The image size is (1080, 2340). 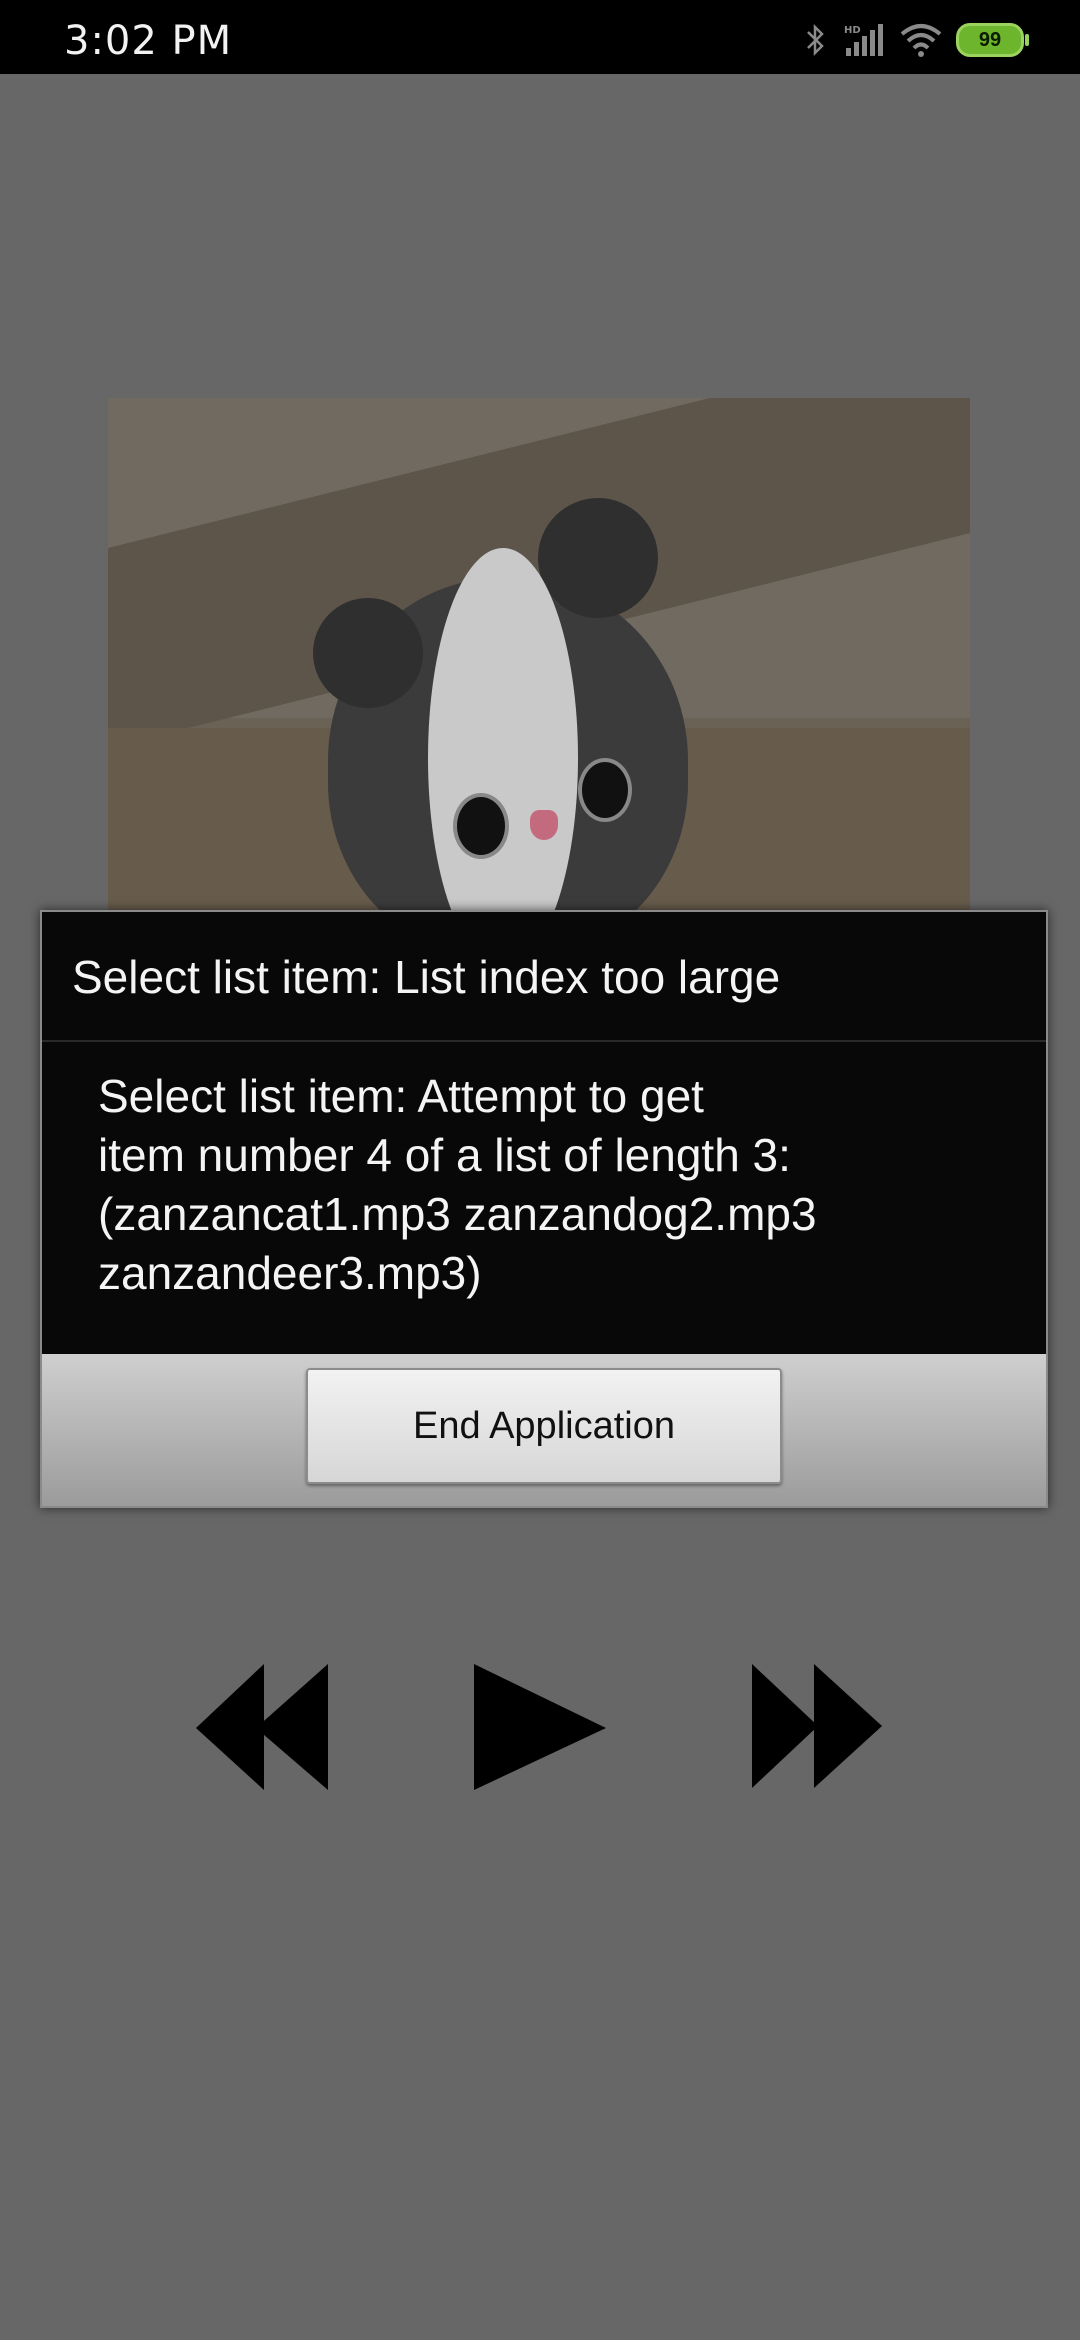 What do you see at coordinates (815, 40) in the screenshot?
I see `bluetooth-icon` at bounding box center [815, 40].